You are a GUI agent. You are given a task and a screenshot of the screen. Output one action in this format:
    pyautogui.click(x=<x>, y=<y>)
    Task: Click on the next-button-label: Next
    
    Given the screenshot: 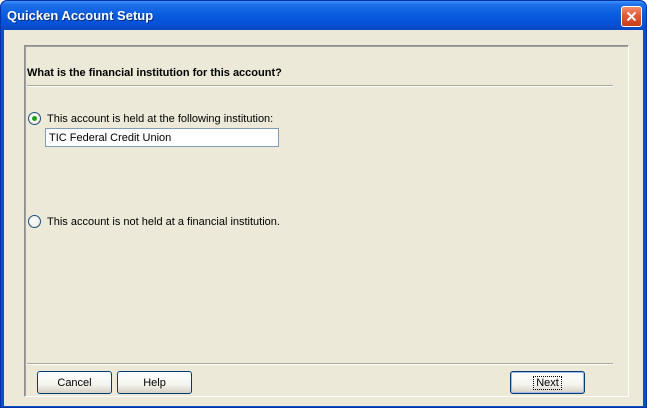 What is the action you would take?
    pyautogui.click(x=547, y=382)
    